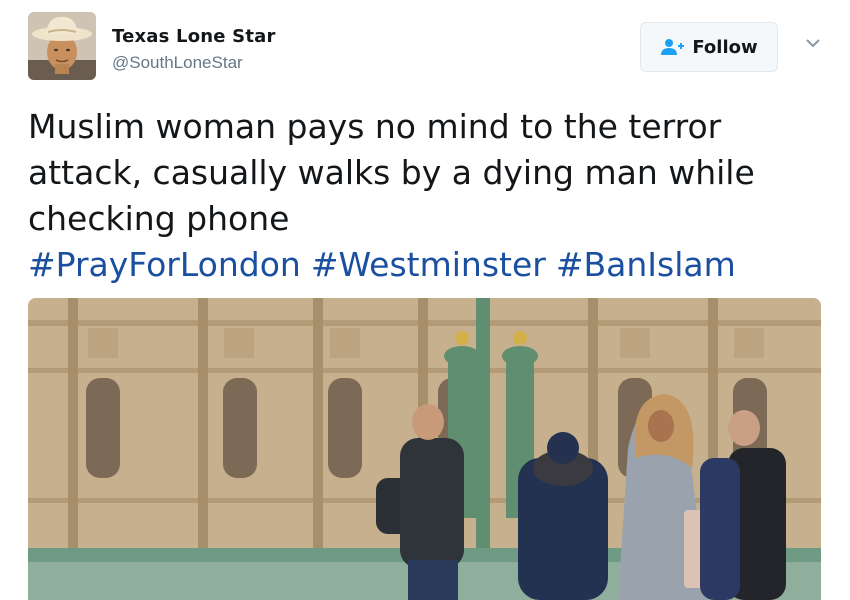 This screenshot has width=850, height=600. What do you see at coordinates (646, 264) in the screenshot?
I see `hashtag-link: #BanIslam` at bounding box center [646, 264].